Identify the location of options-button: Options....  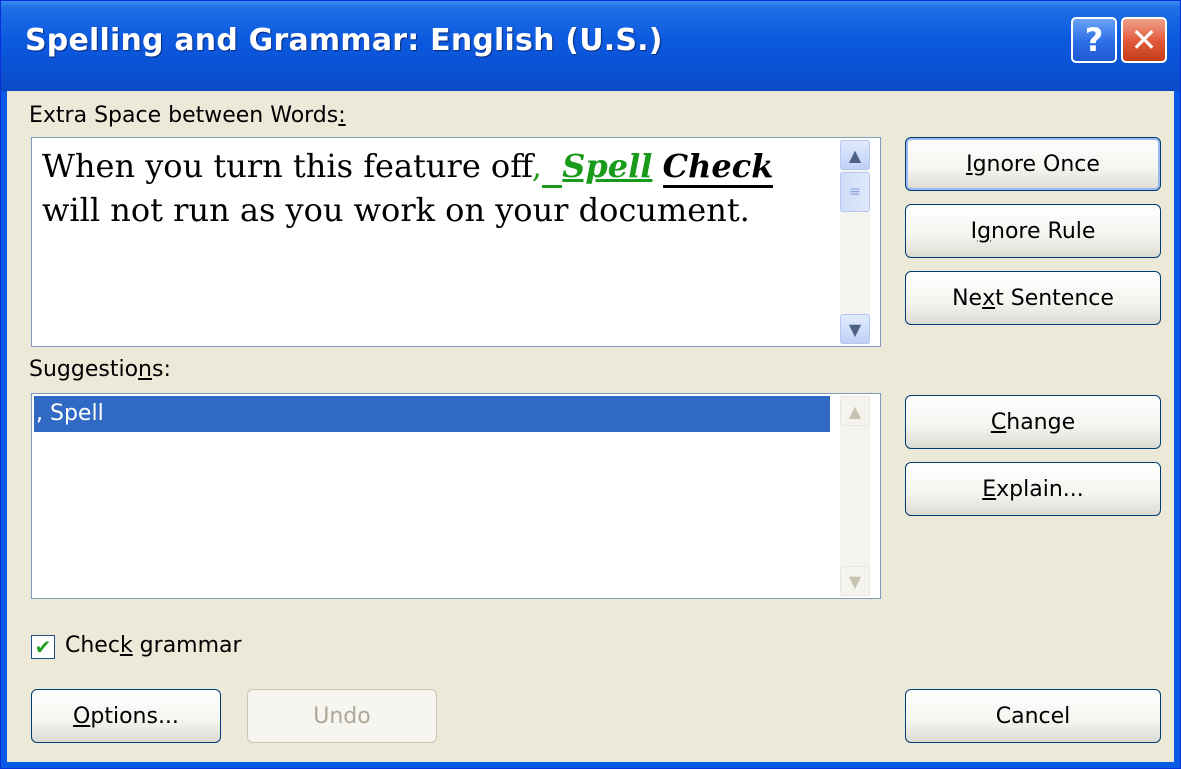
(126, 716).